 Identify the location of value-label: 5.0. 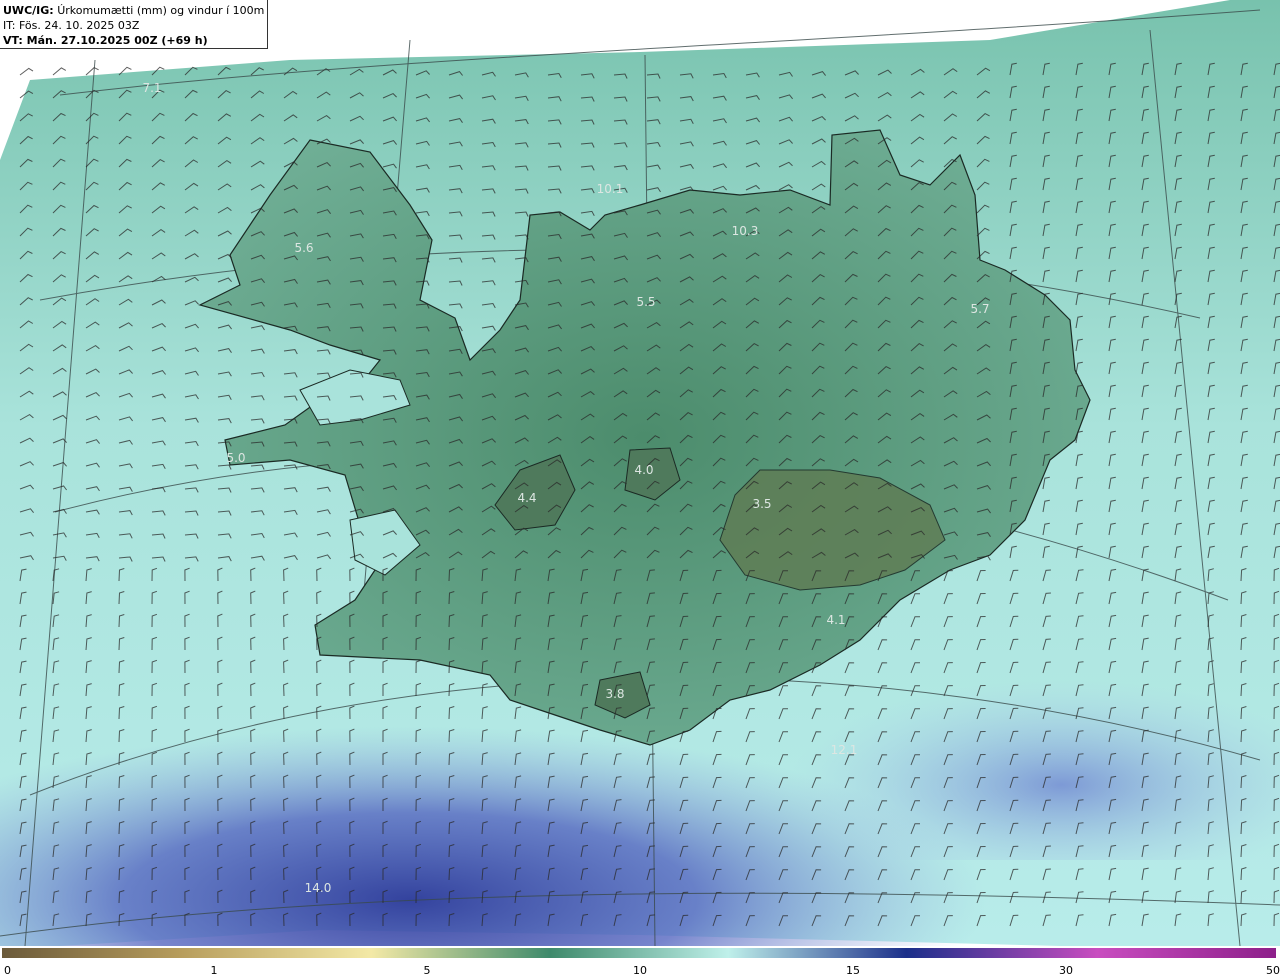
(235, 458).